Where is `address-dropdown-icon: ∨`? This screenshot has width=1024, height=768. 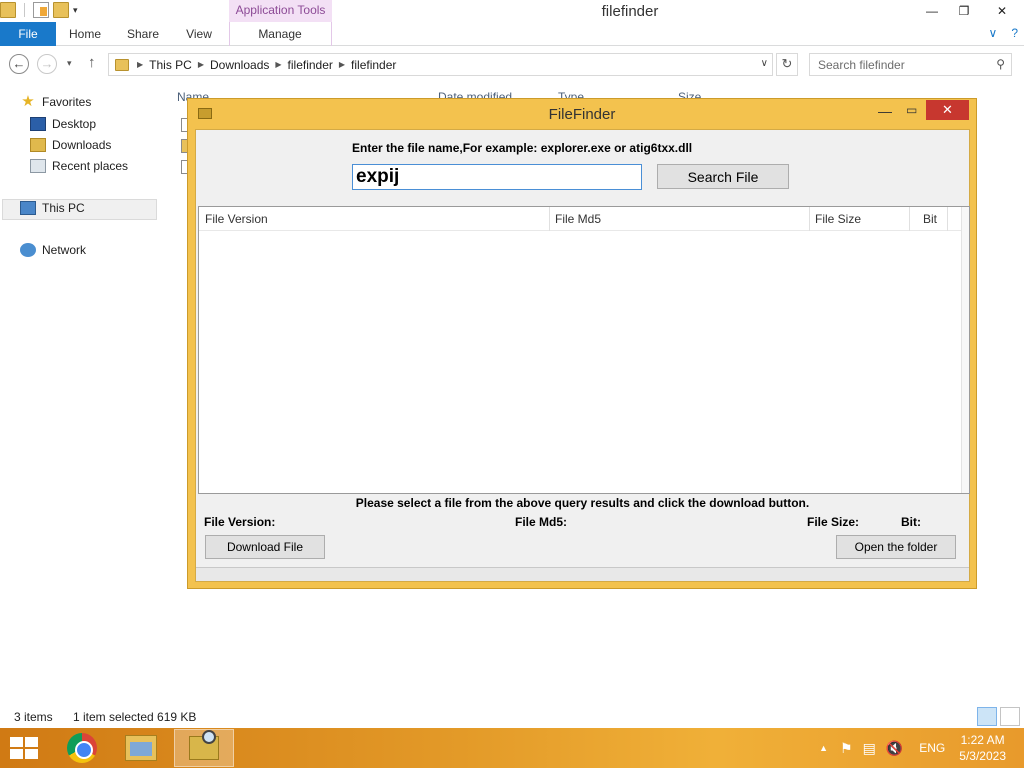
address-dropdown-icon: ∨ is located at coordinates (764, 63).